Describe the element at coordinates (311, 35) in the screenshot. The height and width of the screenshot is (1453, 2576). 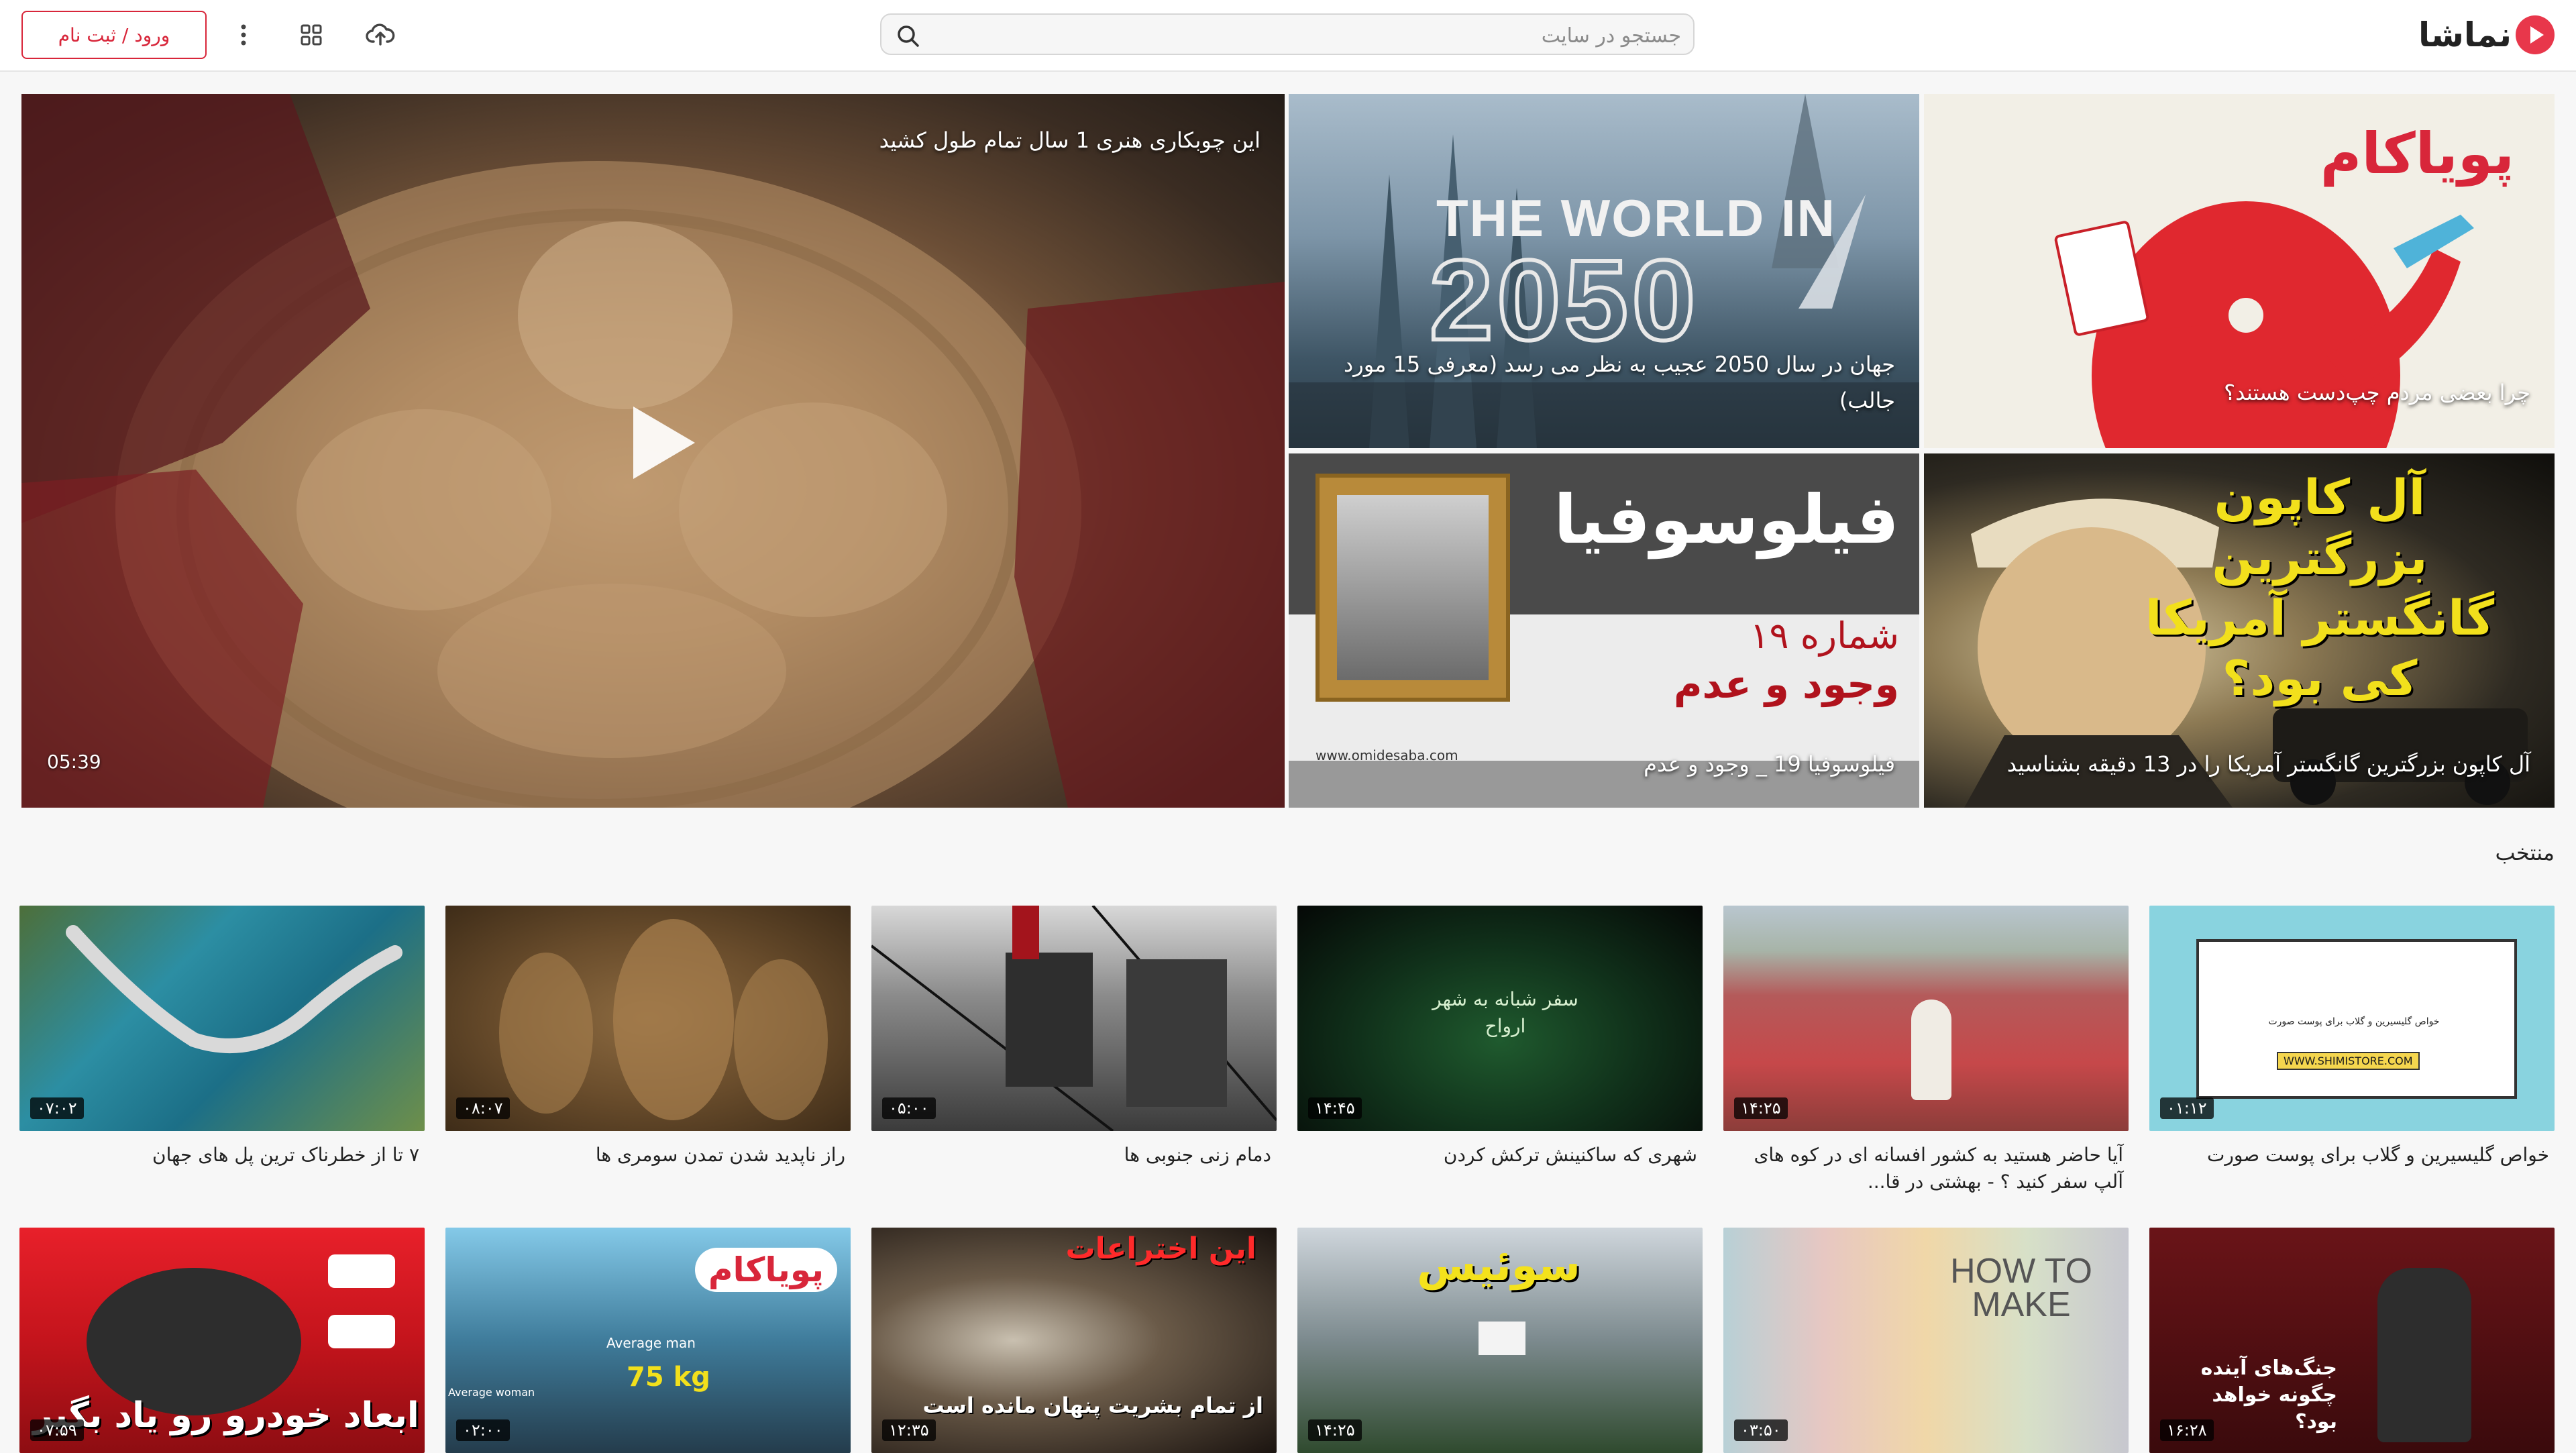
I see `apps-grid-icon` at that location.